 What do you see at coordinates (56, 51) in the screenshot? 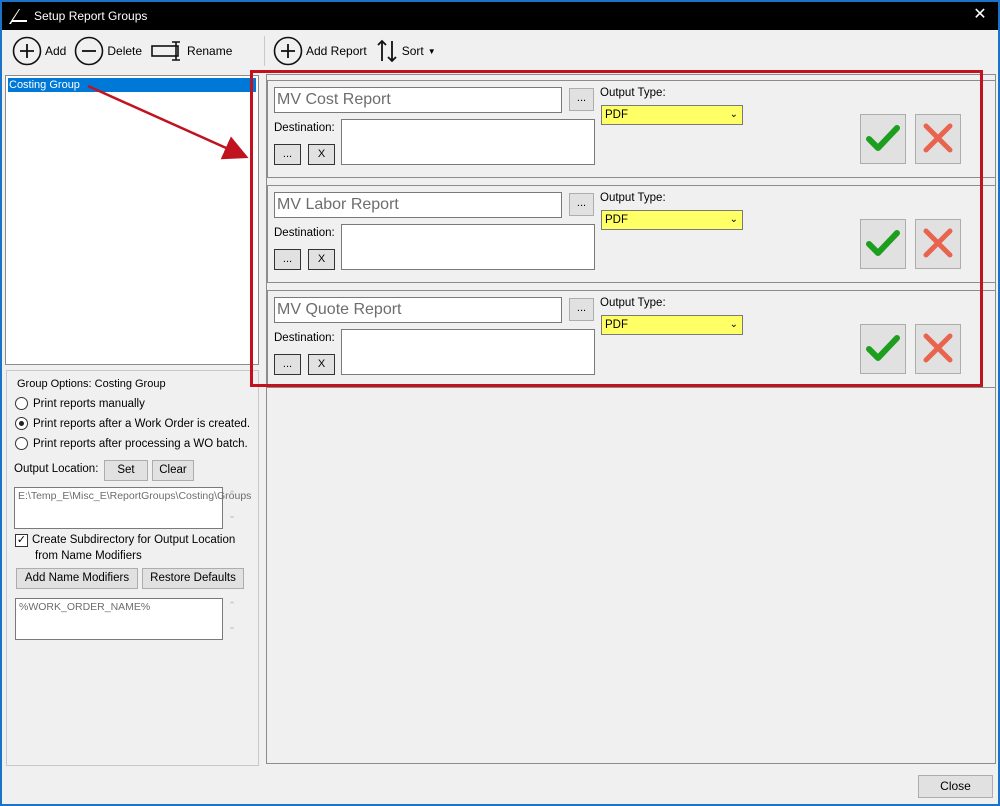
I see `add-label: Add` at bounding box center [56, 51].